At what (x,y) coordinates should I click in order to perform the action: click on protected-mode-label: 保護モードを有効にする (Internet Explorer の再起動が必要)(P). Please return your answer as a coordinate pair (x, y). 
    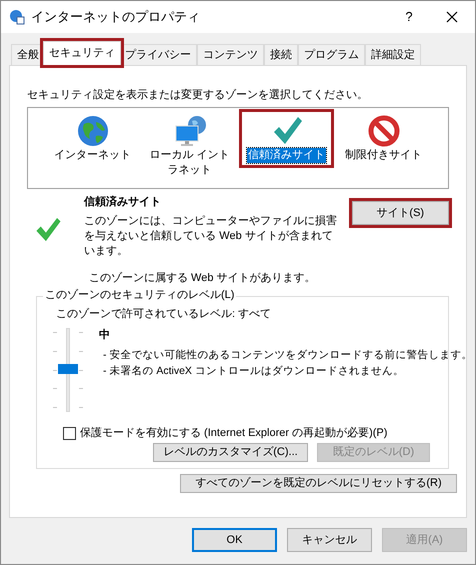
    Looking at the image, I should click on (234, 433).